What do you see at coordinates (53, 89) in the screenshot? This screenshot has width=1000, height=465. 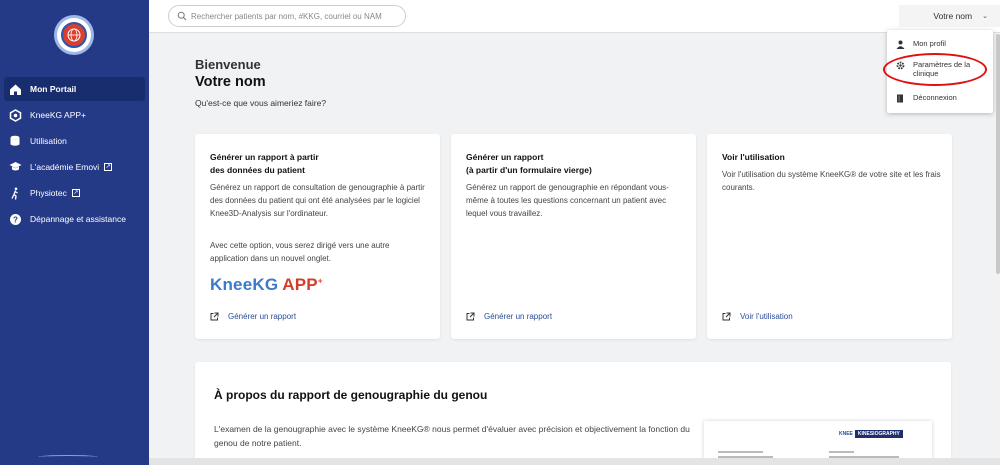 I see `sidebar-item-label: Mon Portail` at bounding box center [53, 89].